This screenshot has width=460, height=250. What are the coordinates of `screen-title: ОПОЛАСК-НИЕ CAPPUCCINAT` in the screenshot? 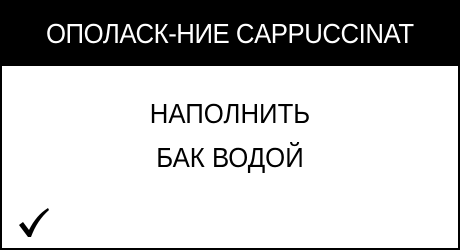 It's located at (230, 33).